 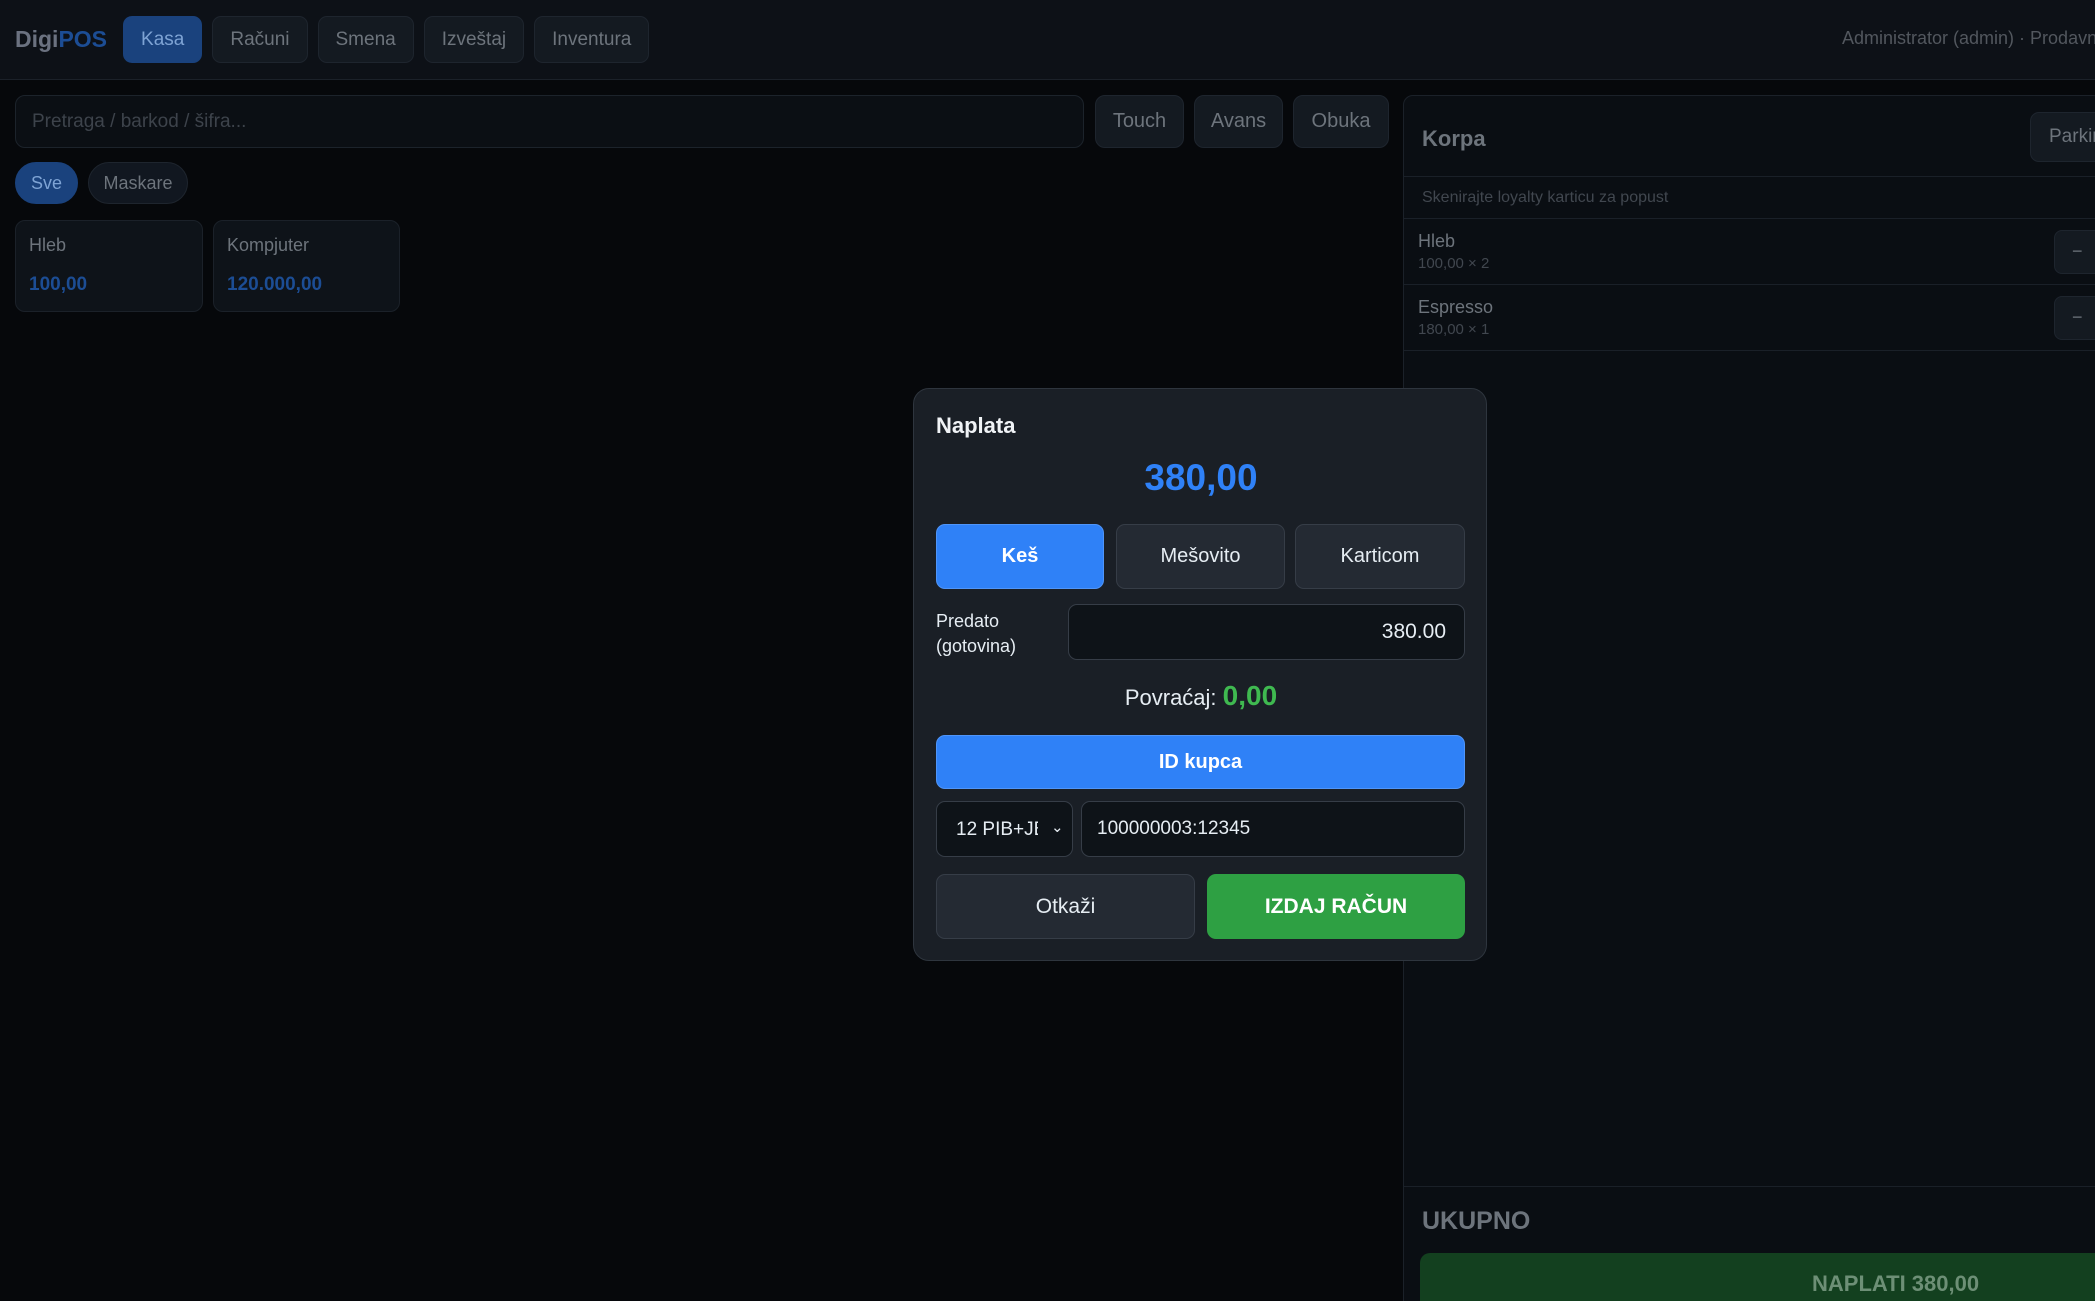 What do you see at coordinates (1545, 197) in the screenshot?
I see `loyalty-hint: Skenirajte loyalty karticu za popust` at bounding box center [1545, 197].